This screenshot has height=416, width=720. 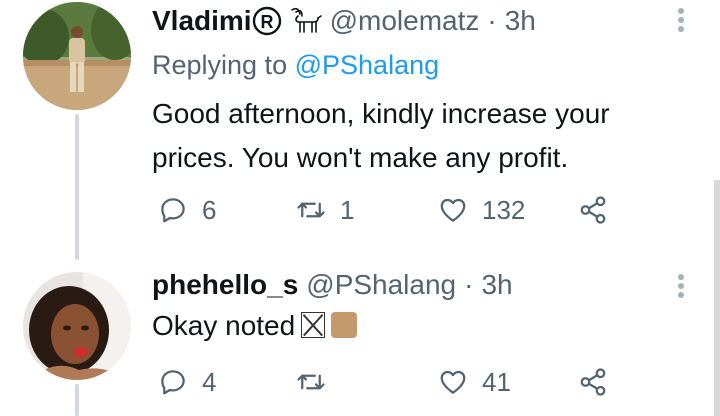 I want to click on like-count: 132, so click(x=504, y=209).